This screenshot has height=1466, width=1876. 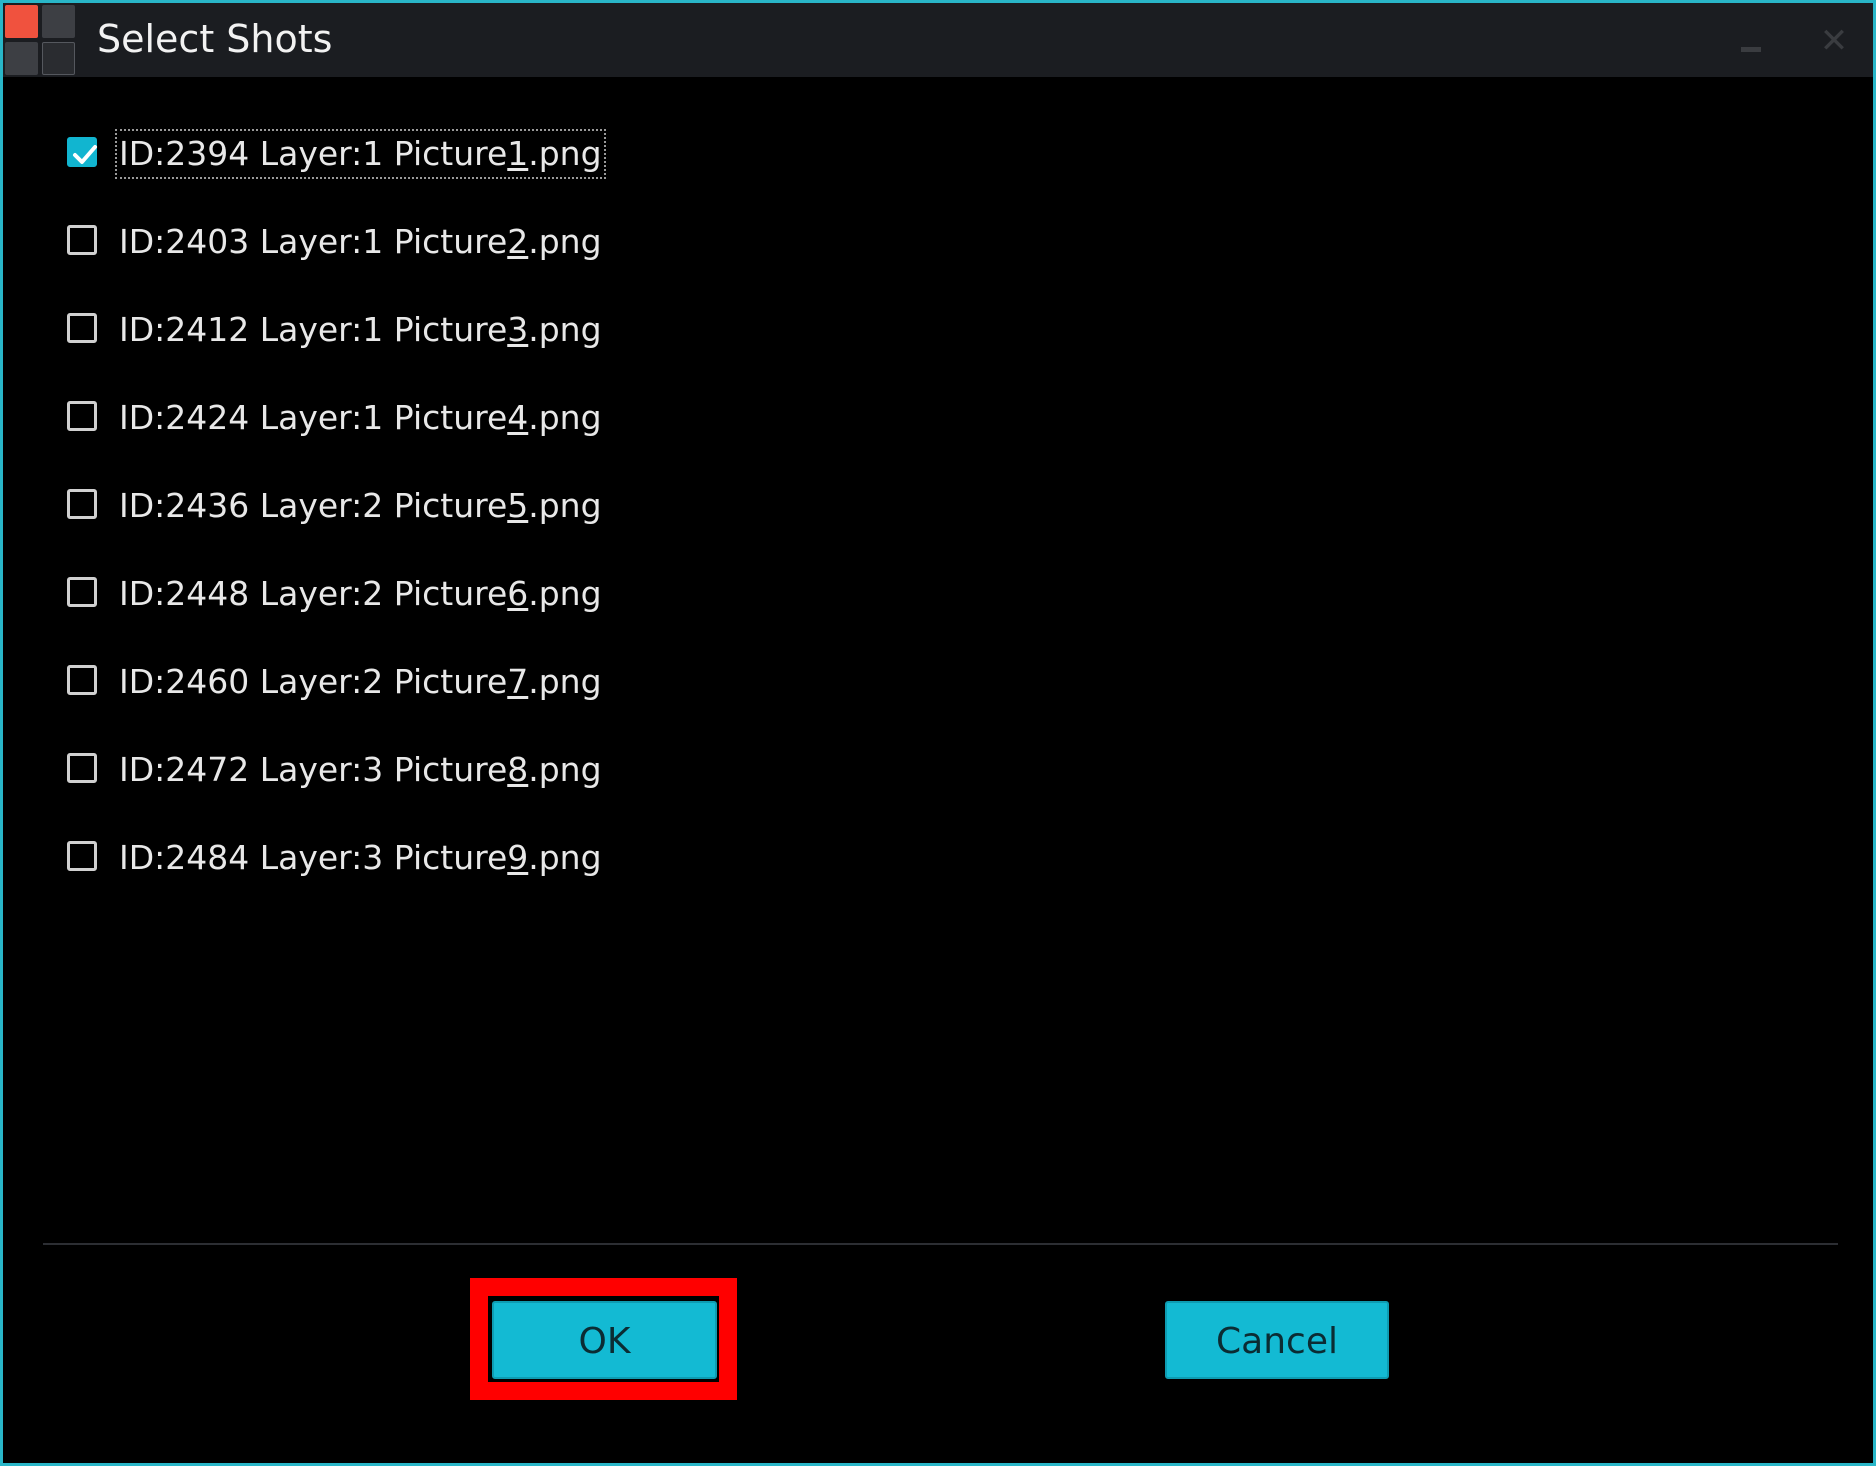 I want to click on shot-label-text: ID:2394 Layer:1 Picture, so click(x=313, y=153).